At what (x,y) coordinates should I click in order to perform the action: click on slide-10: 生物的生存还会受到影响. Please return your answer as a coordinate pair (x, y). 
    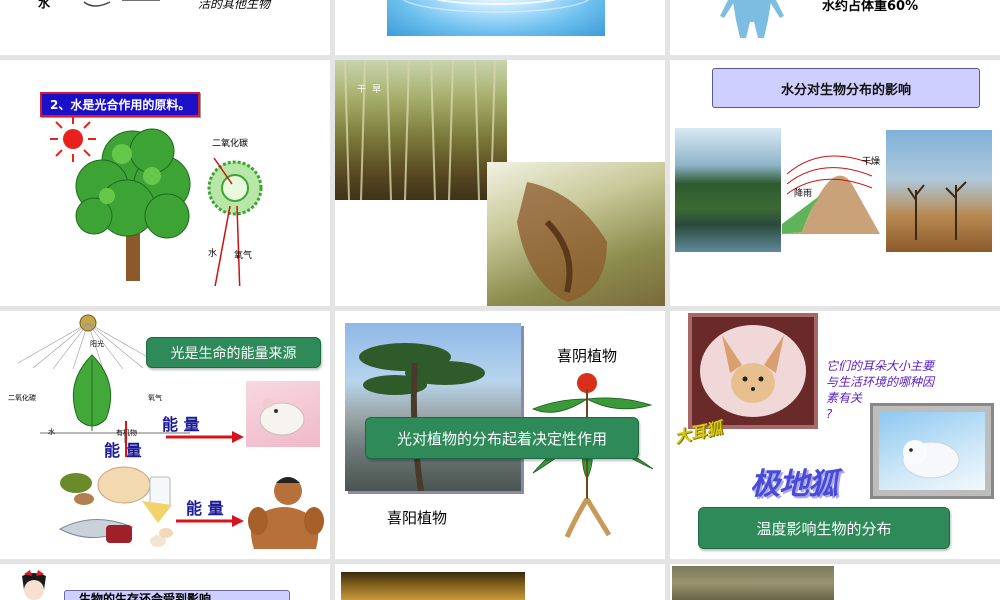
    Looking at the image, I should click on (165, 582).